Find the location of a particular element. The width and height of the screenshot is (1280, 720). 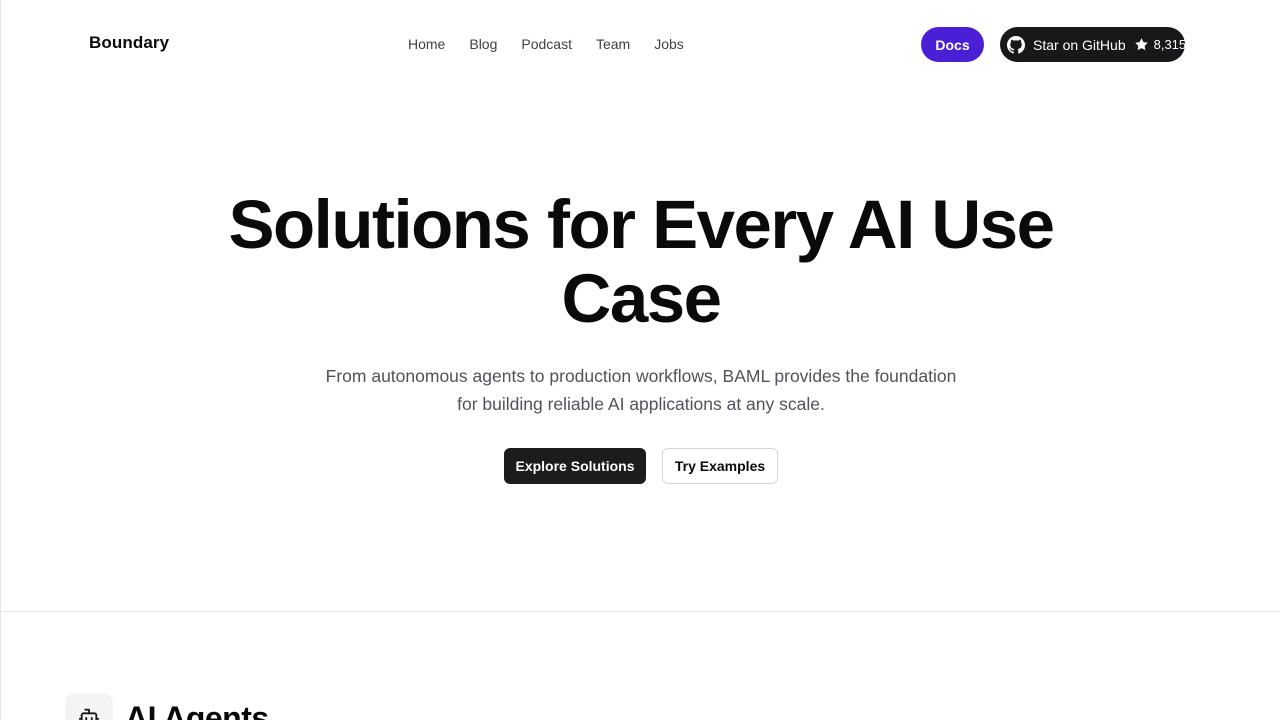

github-star-label: Star on GitHub is located at coordinates (1079, 44).